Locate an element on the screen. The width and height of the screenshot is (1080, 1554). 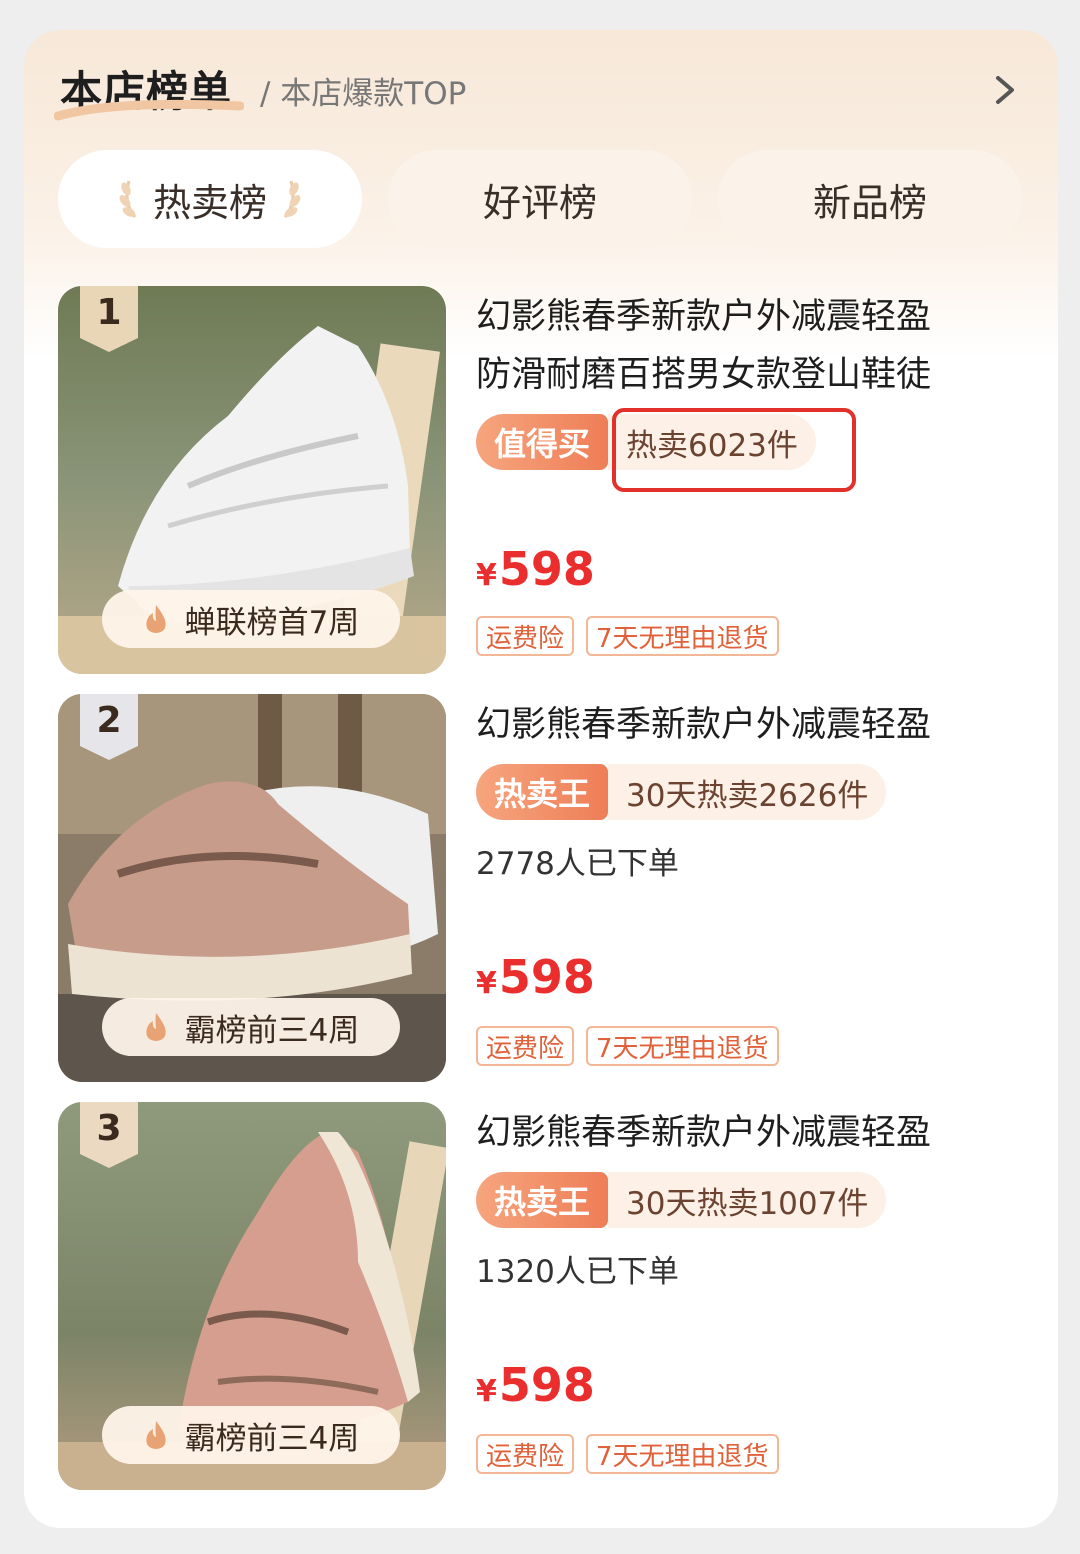
sales-tag: 热卖王 30天热卖2626件 is located at coordinates (756, 792).